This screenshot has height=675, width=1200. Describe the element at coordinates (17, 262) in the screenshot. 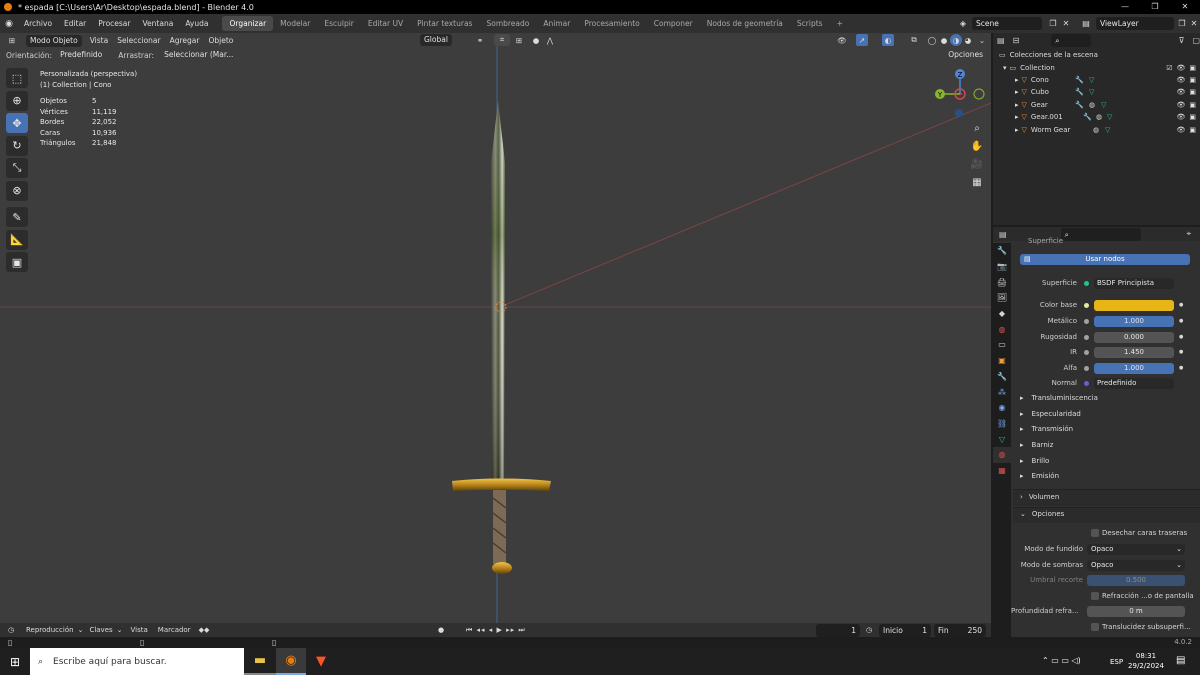

I see `add-cube-icon: ▣` at that location.